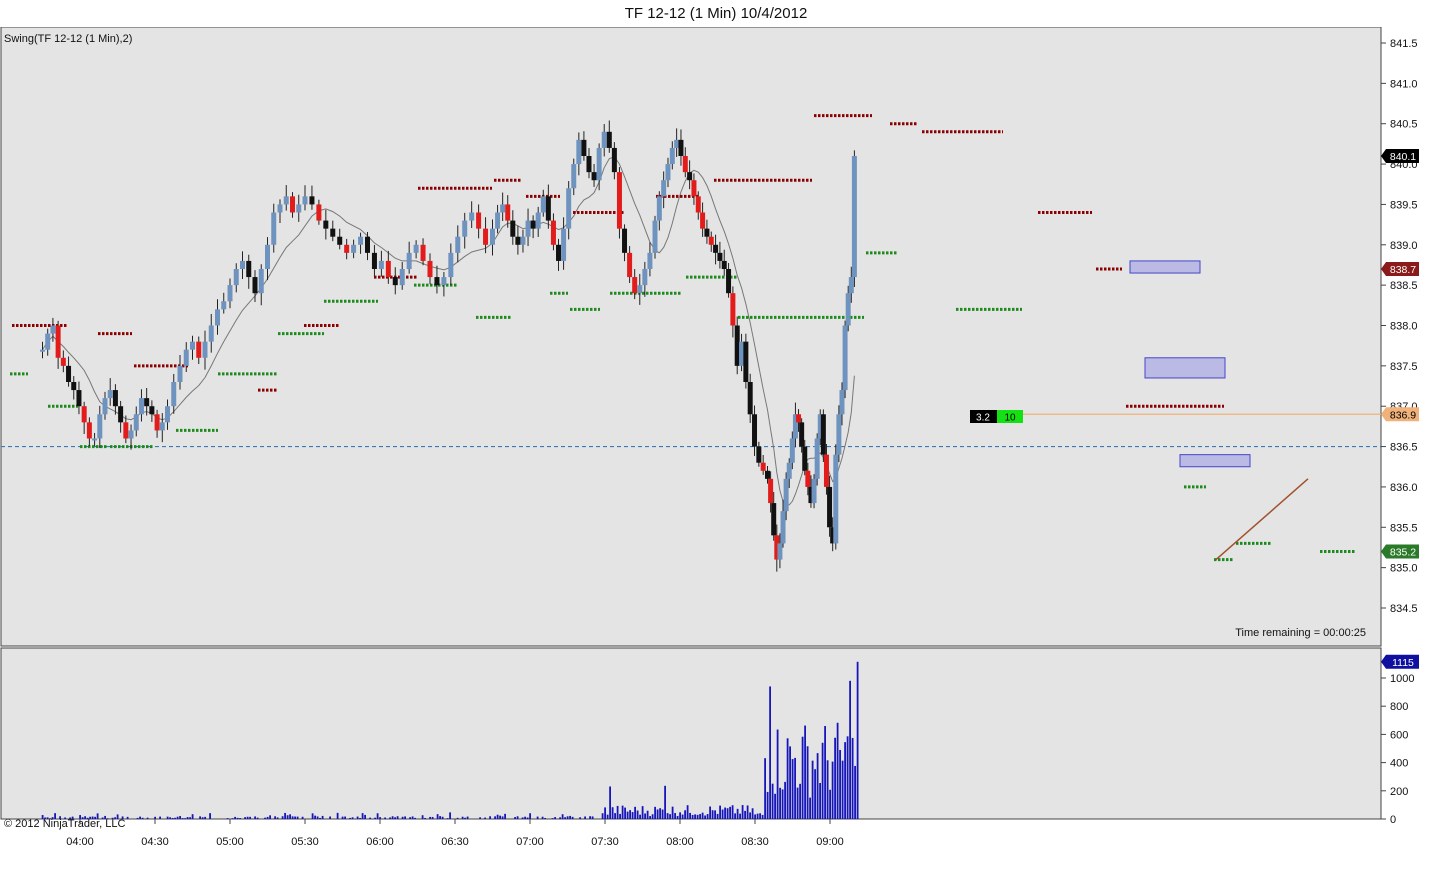 This screenshot has height=875, width=1432. What do you see at coordinates (64, 824) in the screenshot?
I see `copyright: © 2012 NinjaTrader, LLC` at bounding box center [64, 824].